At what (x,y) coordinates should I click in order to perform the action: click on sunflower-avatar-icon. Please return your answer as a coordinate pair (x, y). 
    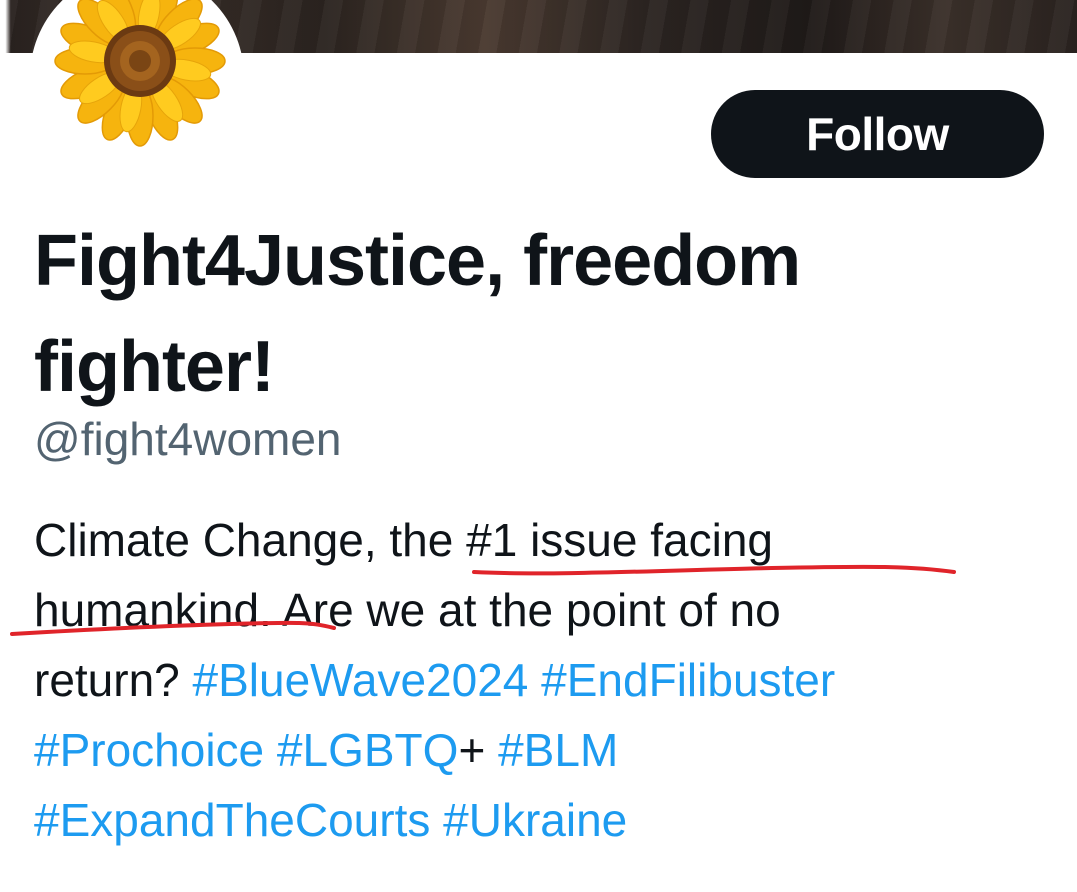
    Looking at the image, I should click on (137, 90).